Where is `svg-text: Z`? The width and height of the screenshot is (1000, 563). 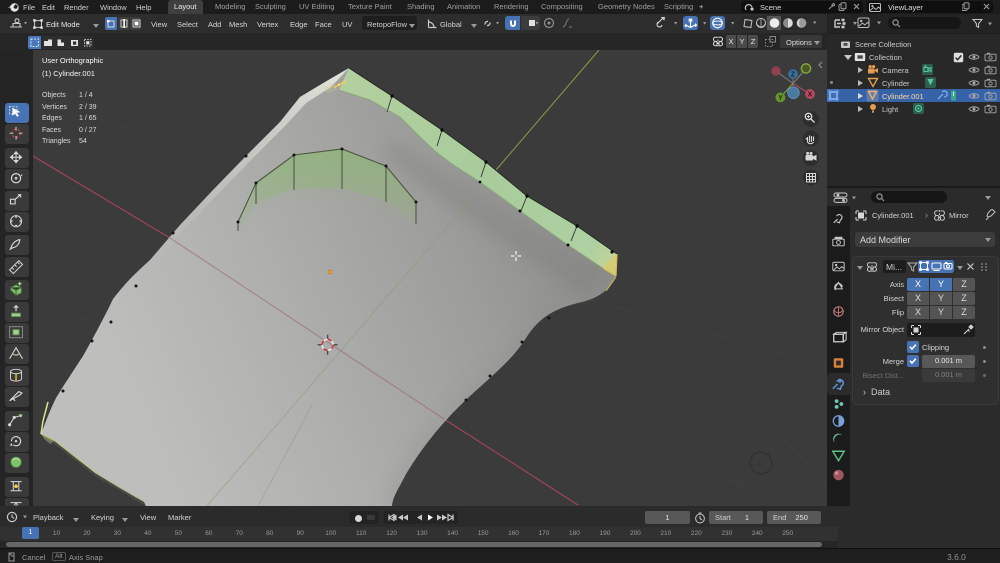
svg-text: Z is located at coordinates (793, 75).